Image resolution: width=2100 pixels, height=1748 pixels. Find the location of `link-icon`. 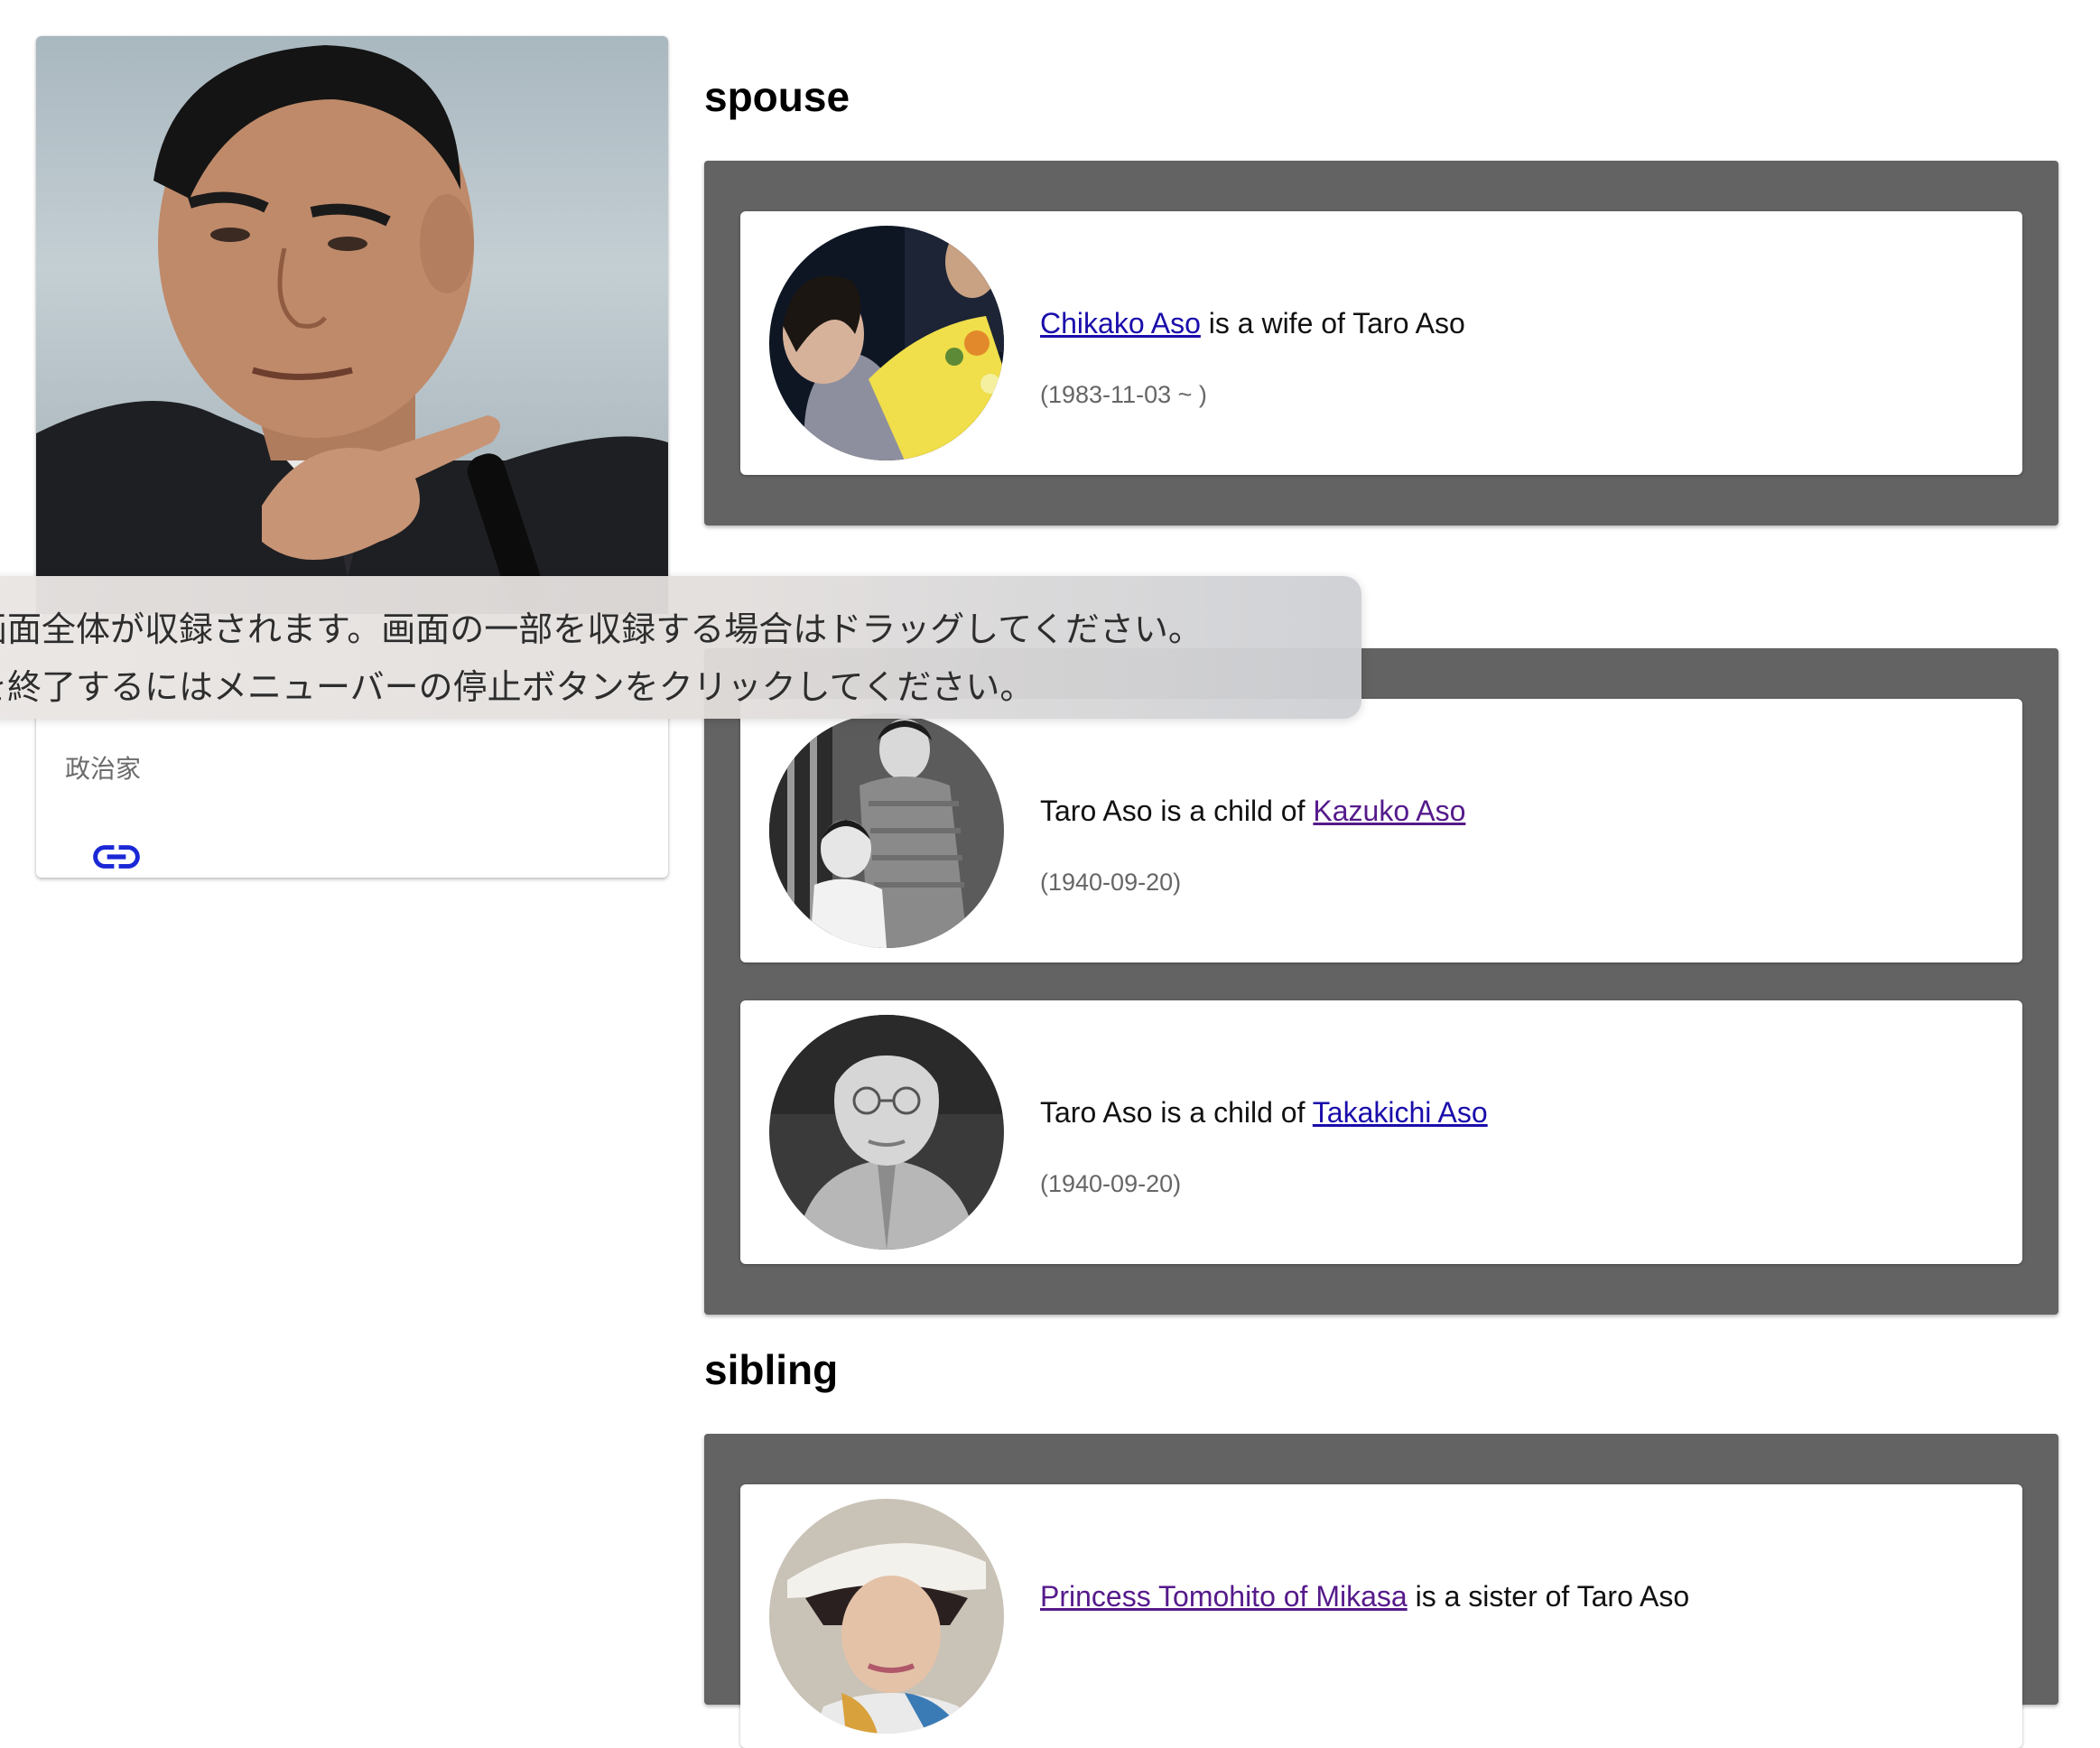

link-icon is located at coordinates (116, 853).